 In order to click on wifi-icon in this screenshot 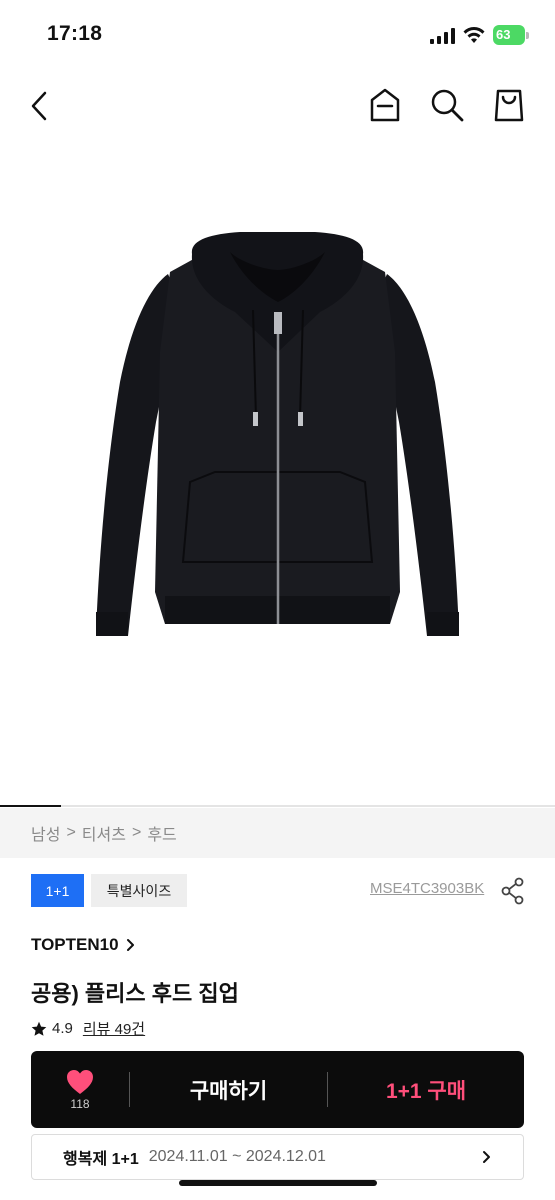, I will do `click(474, 35)`.